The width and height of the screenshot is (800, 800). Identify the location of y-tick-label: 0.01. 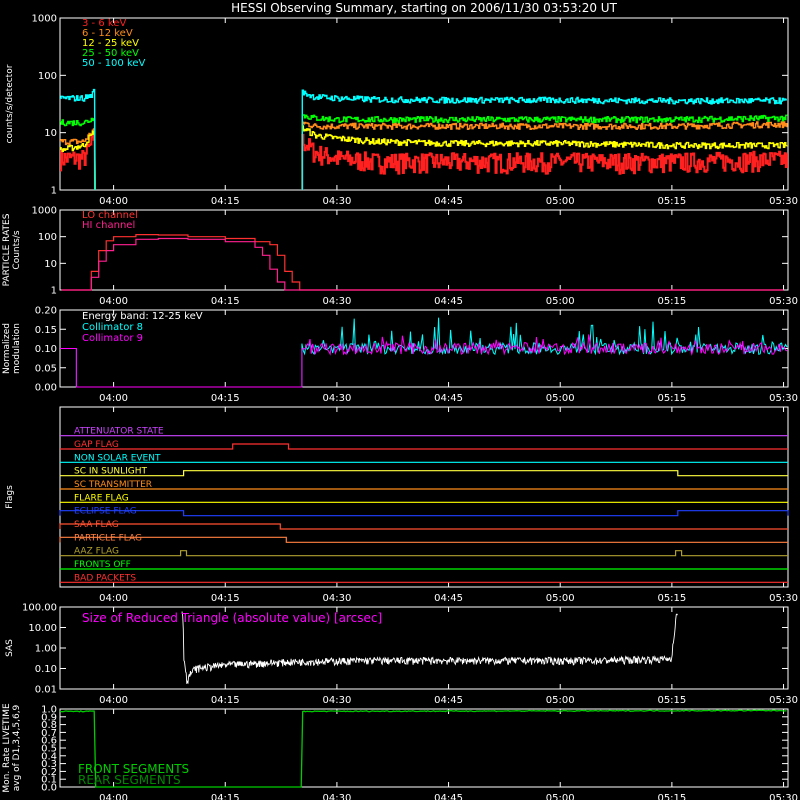
(46, 690).